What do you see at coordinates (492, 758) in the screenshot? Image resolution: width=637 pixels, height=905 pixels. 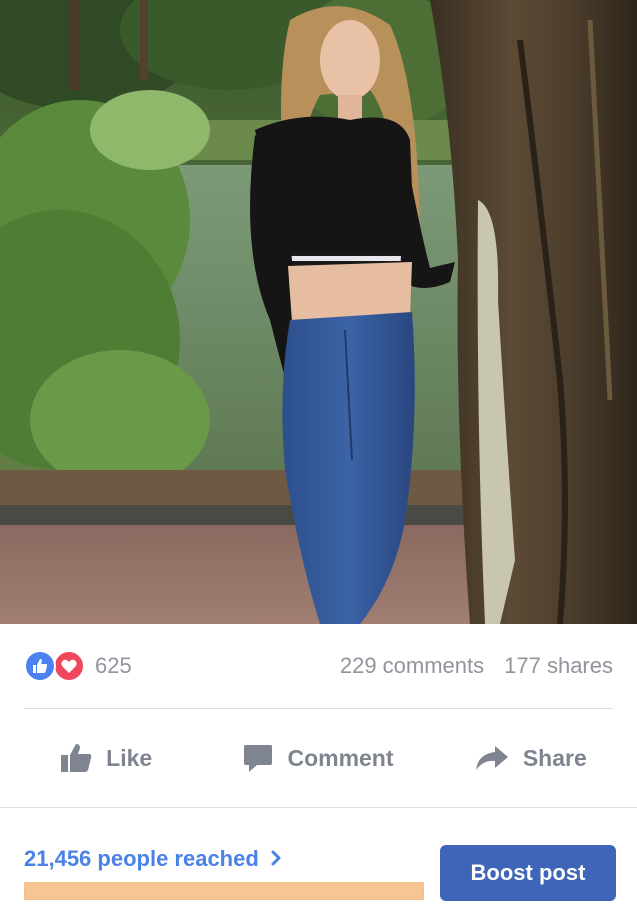 I see `share-arrow-icon` at bounding box center [492, 758].